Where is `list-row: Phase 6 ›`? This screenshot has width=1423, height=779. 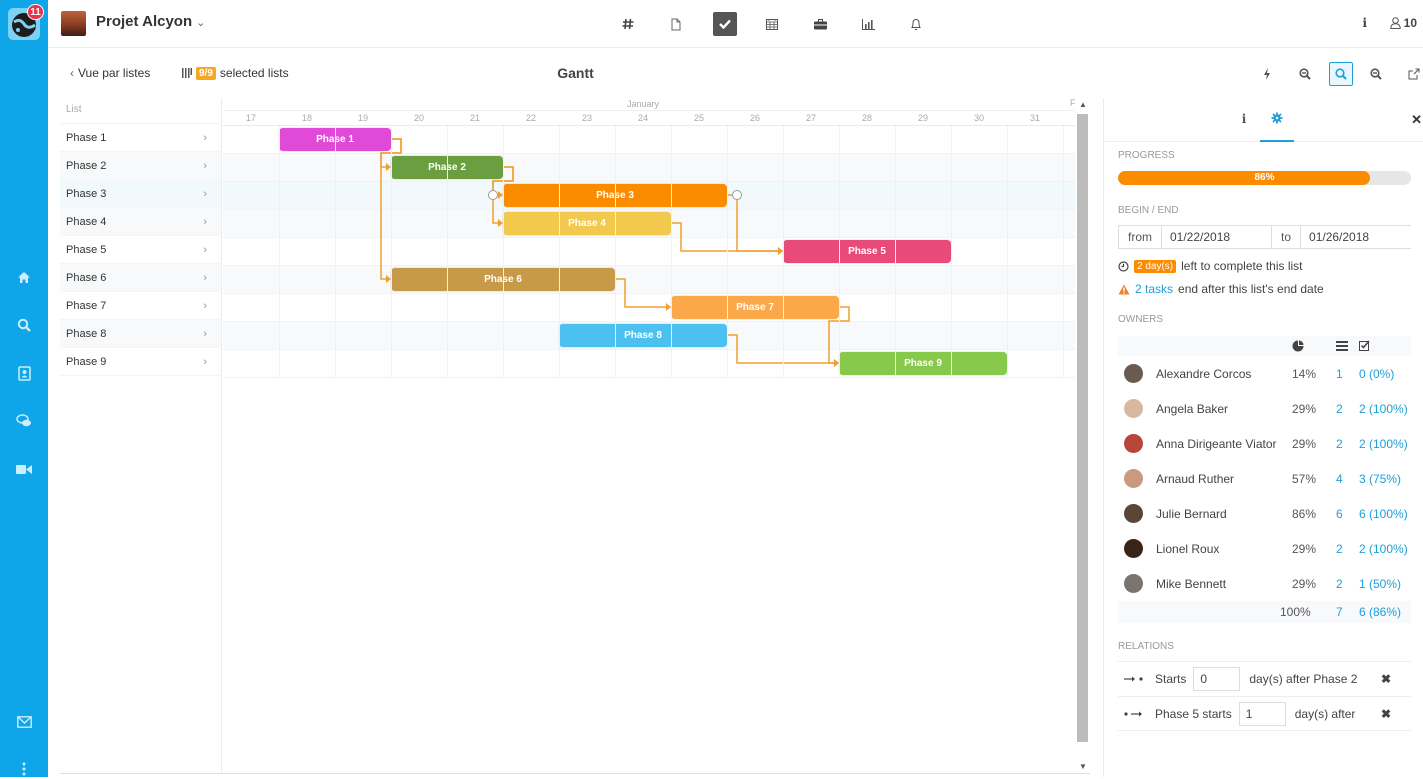 list-row: Phase 6 › is located at coordinates (140, 278).